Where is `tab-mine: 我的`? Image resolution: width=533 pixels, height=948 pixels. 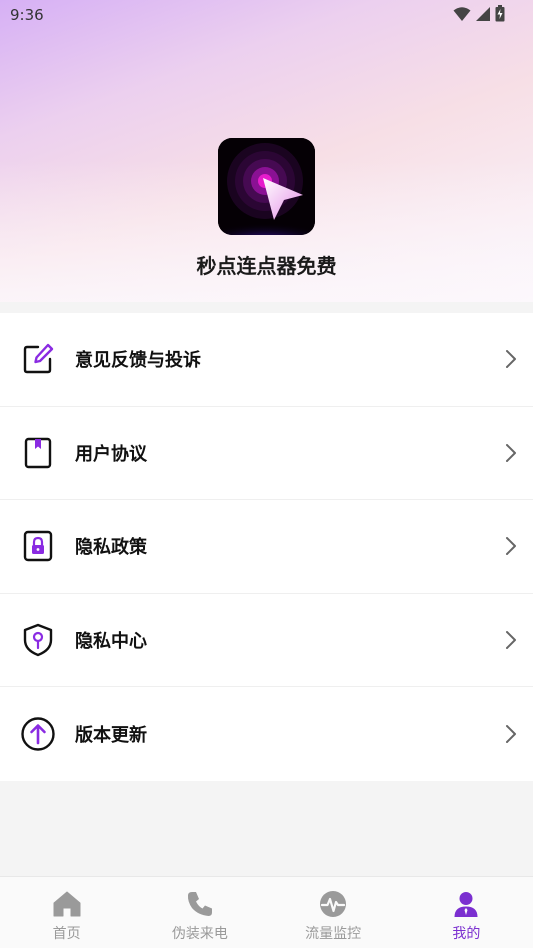 tab-mine: 我的 is located at coordinates (466, 912).